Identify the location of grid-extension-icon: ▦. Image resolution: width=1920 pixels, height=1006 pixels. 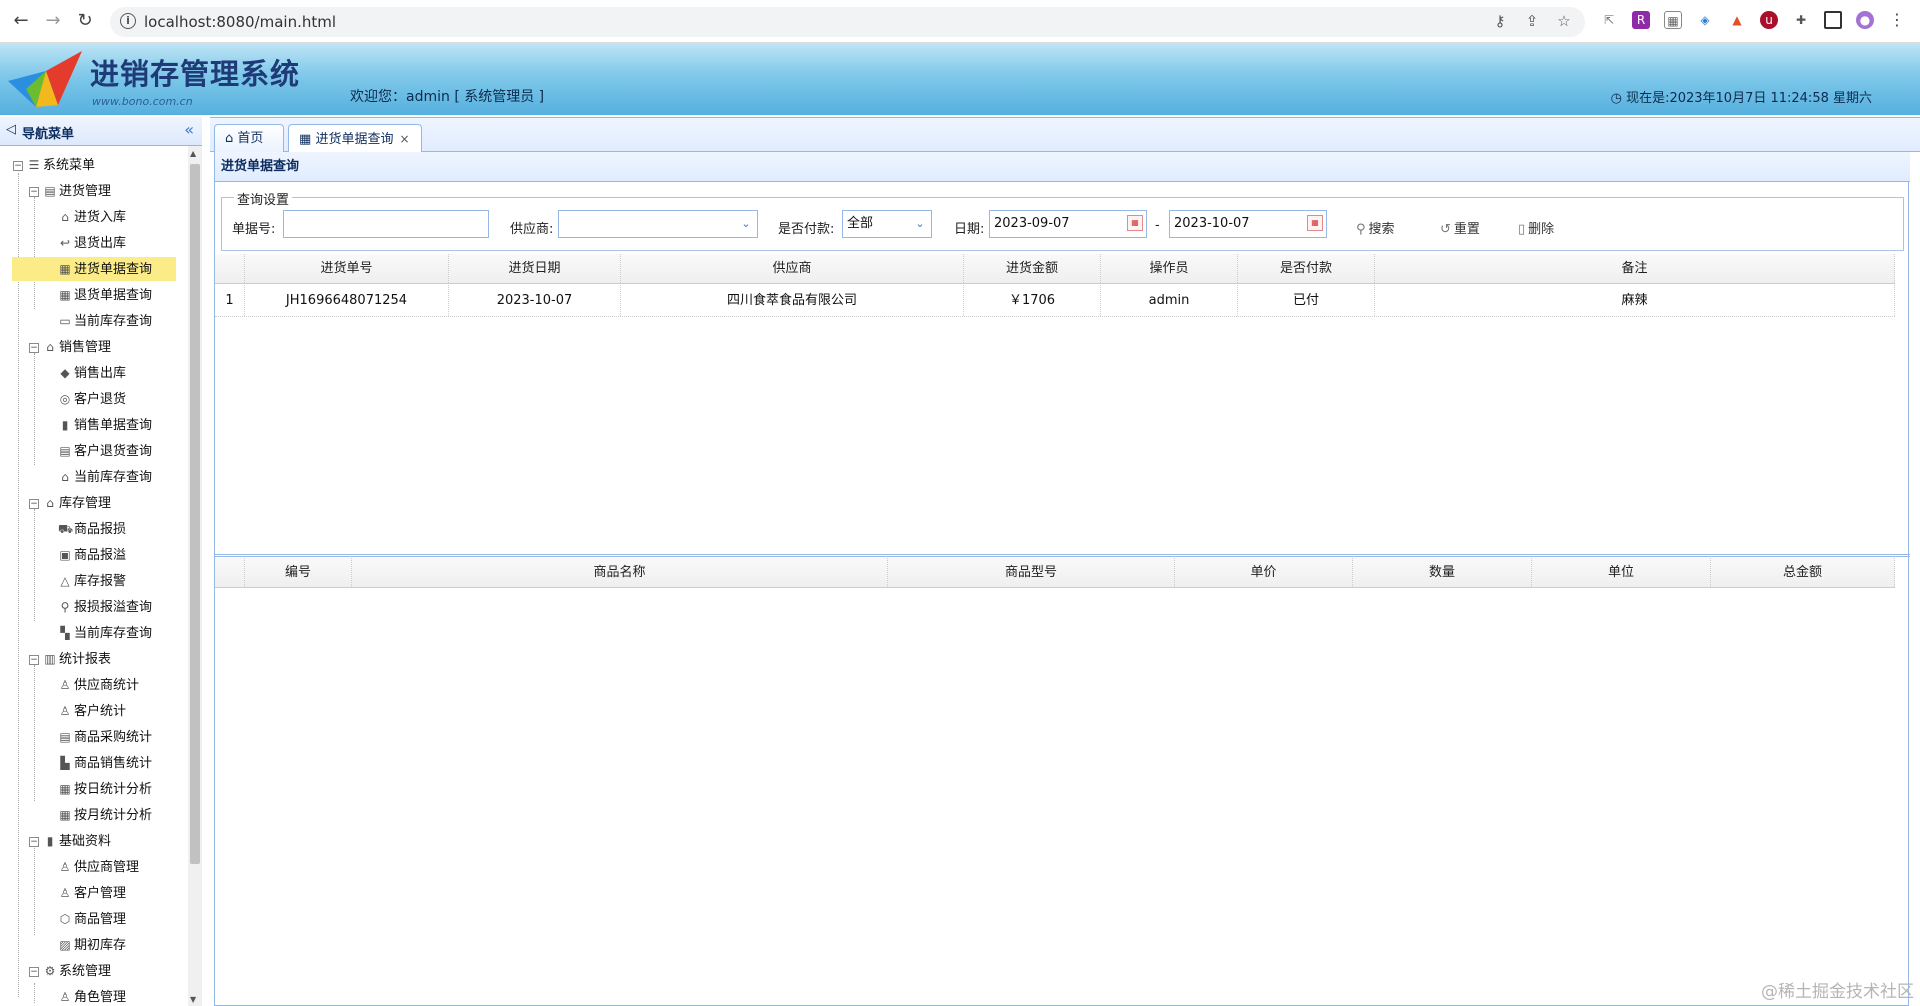
(1673, 20).